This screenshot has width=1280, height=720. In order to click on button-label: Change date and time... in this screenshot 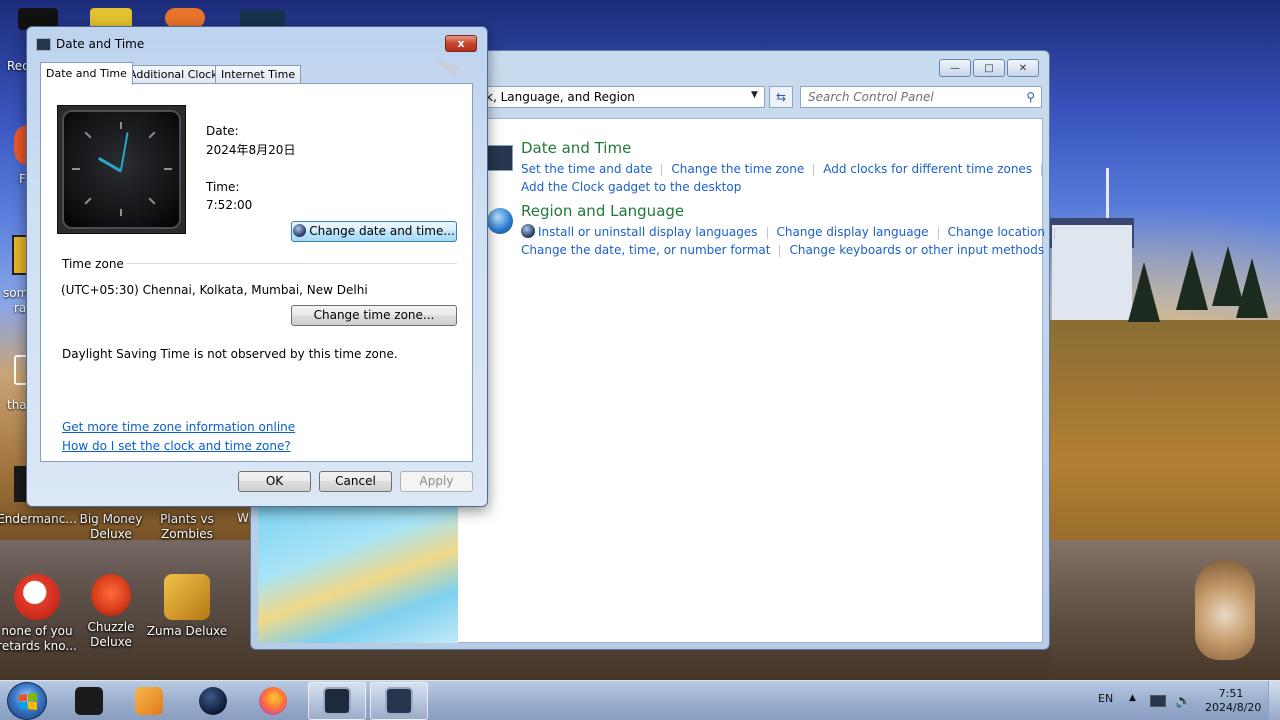, I will do `click(382, 231)`.